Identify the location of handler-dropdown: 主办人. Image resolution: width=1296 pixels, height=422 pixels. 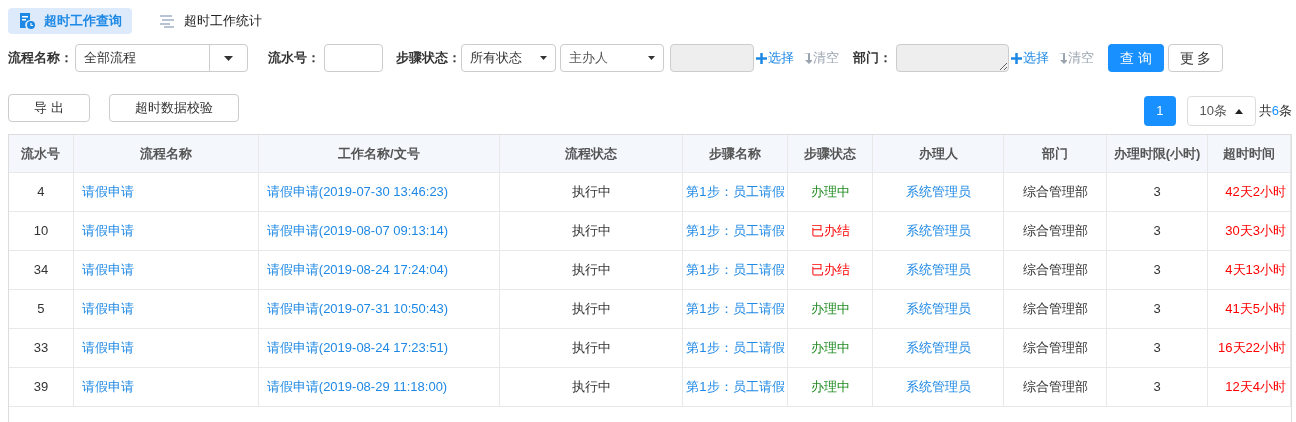
(612, 58).